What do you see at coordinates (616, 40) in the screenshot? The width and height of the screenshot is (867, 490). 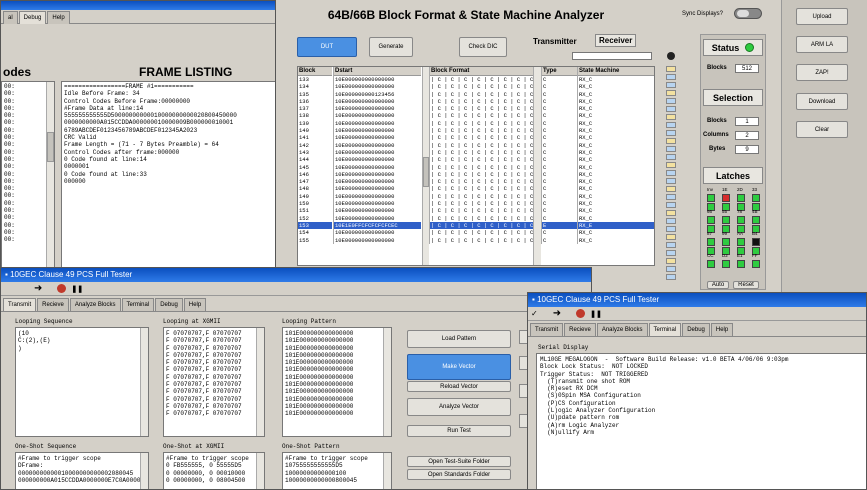 I see `tab-receiver: Receiver` at bounding box center [616, 40].